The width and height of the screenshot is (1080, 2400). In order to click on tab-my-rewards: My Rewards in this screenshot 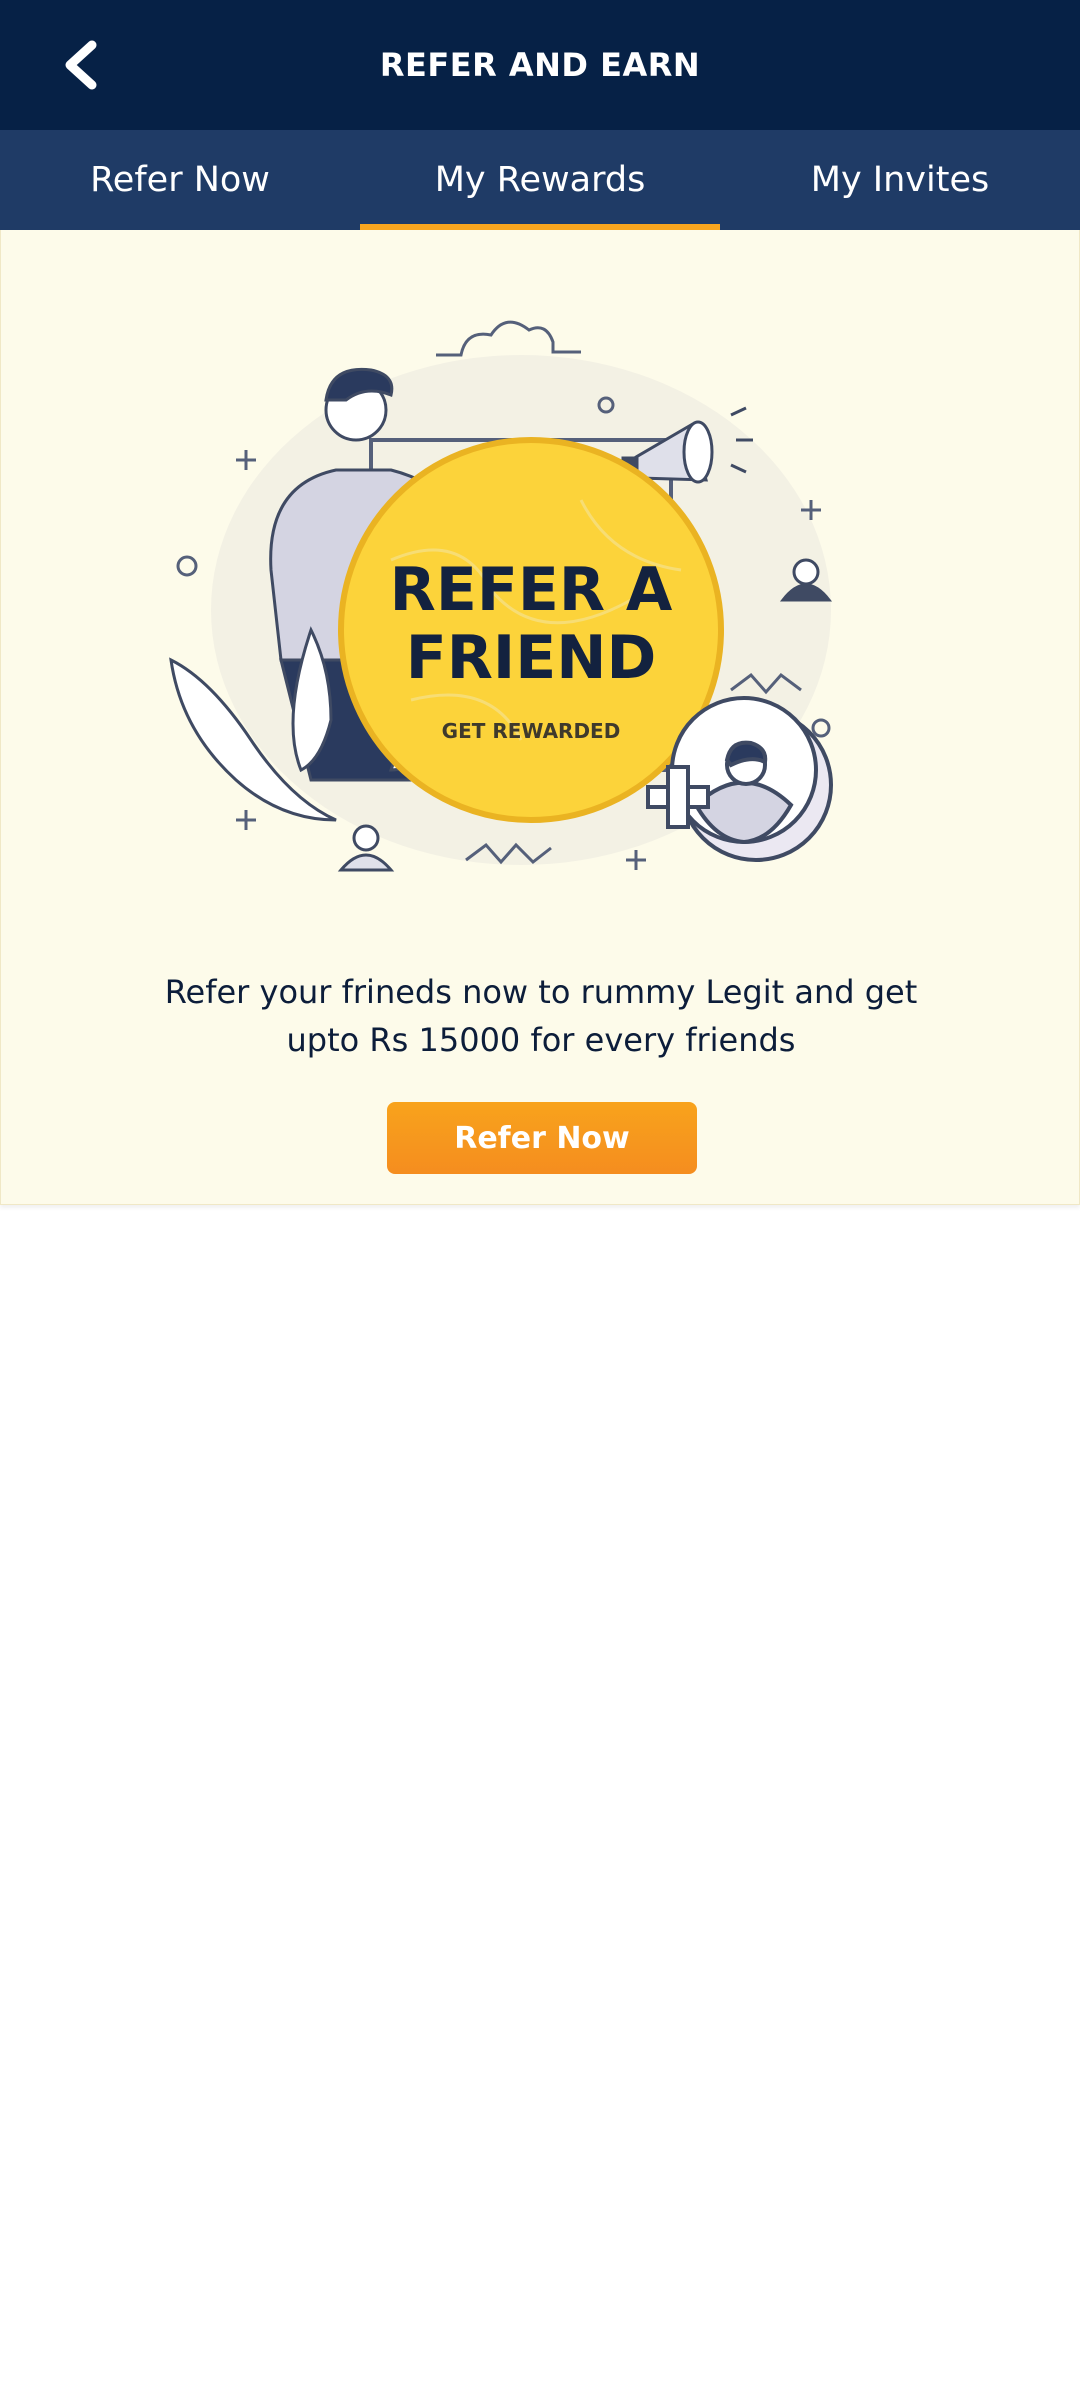, I will do `click(540, 180)`.